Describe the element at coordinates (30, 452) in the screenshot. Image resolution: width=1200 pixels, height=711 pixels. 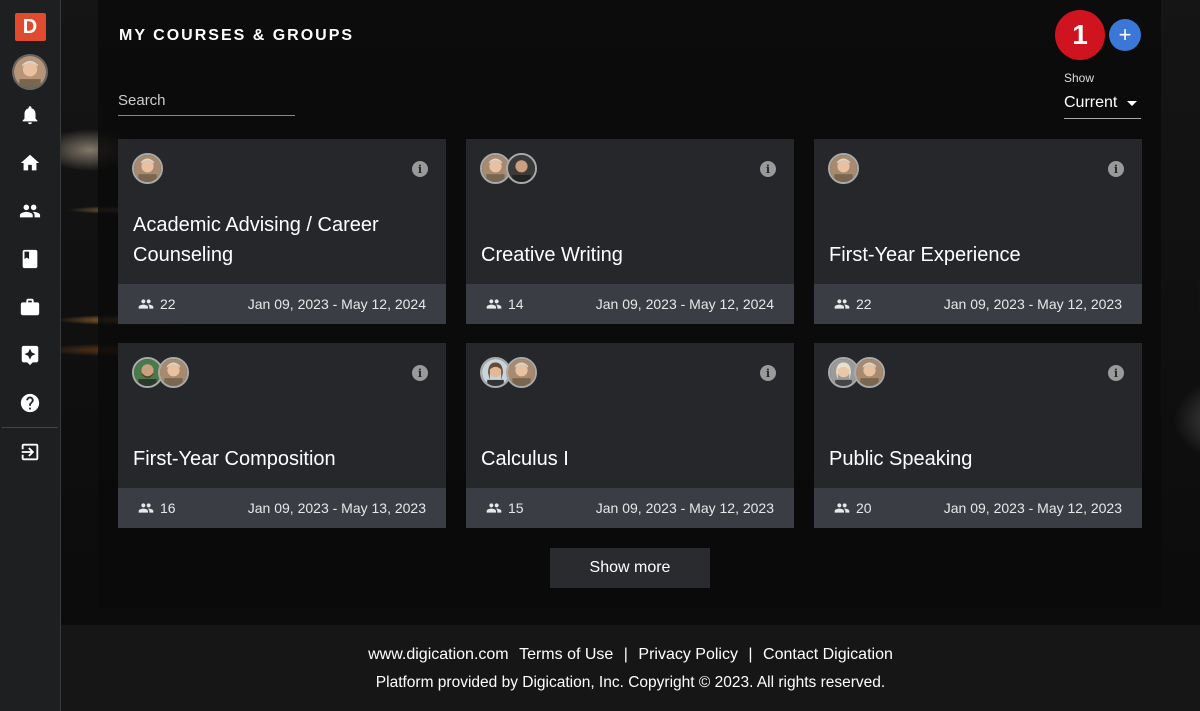
I see `logout-icon` at that location.